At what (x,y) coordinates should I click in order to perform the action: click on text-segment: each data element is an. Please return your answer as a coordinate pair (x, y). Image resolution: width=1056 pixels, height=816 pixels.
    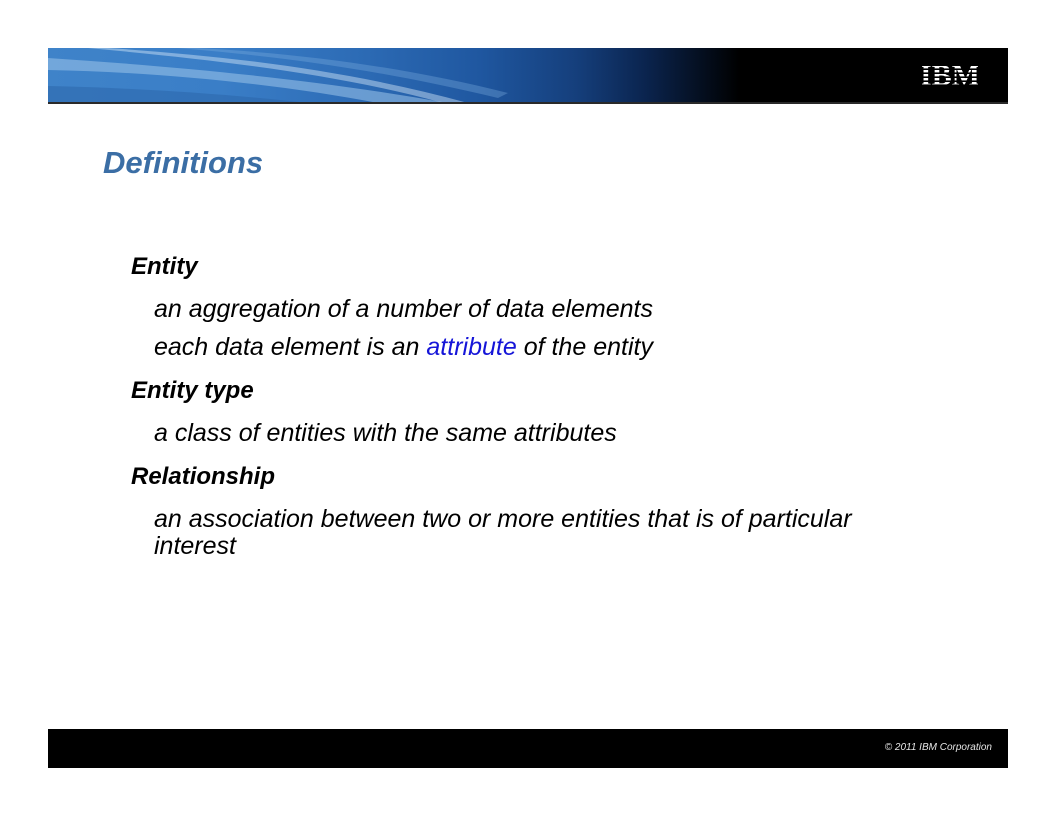
    Looking at the image, I should click on (290, 347).